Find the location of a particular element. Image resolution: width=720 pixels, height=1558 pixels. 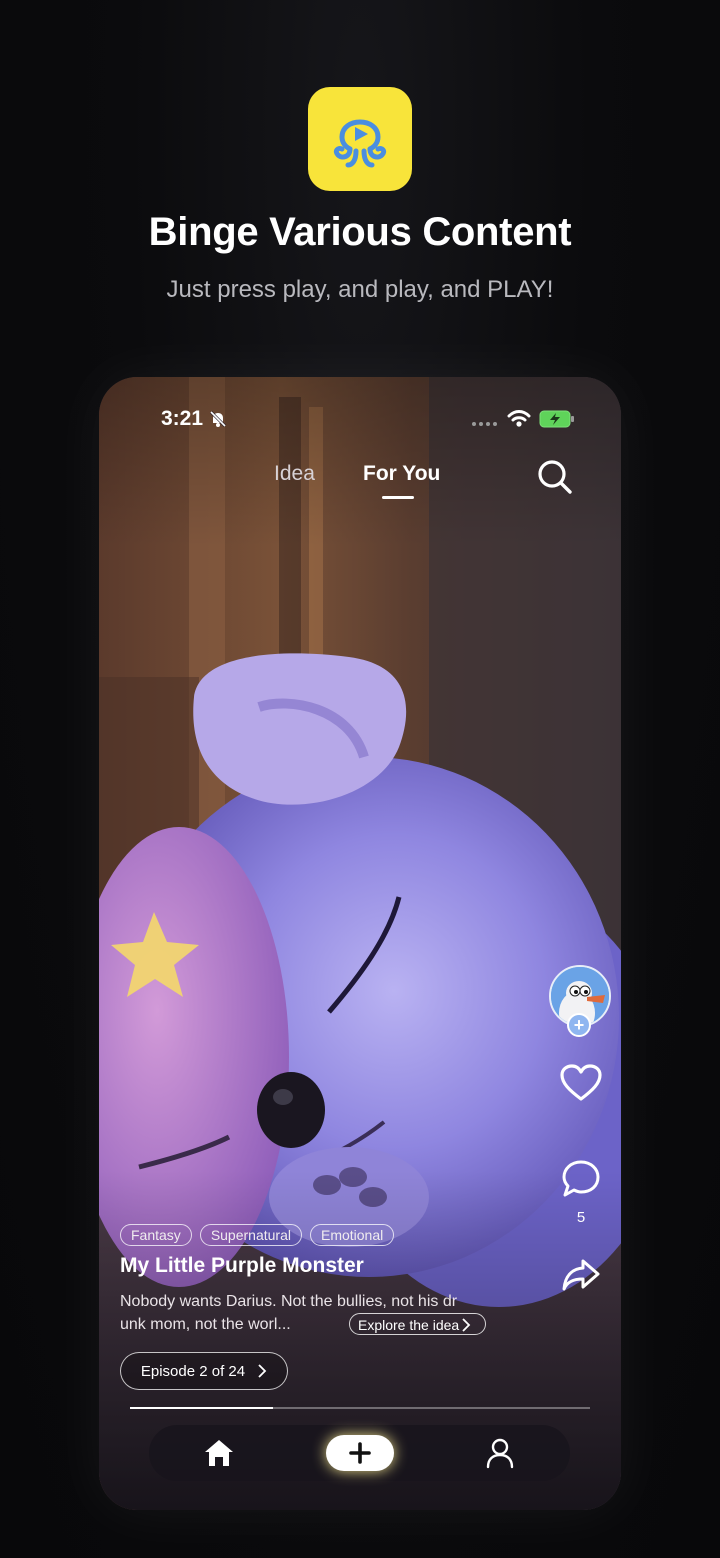

follow-plus-icon: + is located at coordinates (579, 1025).